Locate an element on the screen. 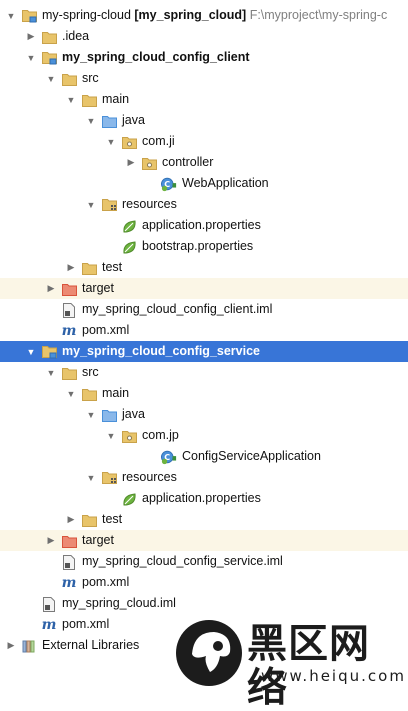 This screenshot has height=711, width=408. tree-node-client-iml: my_spring_cloud_config_client.iml is located at coordinates (204, 309).